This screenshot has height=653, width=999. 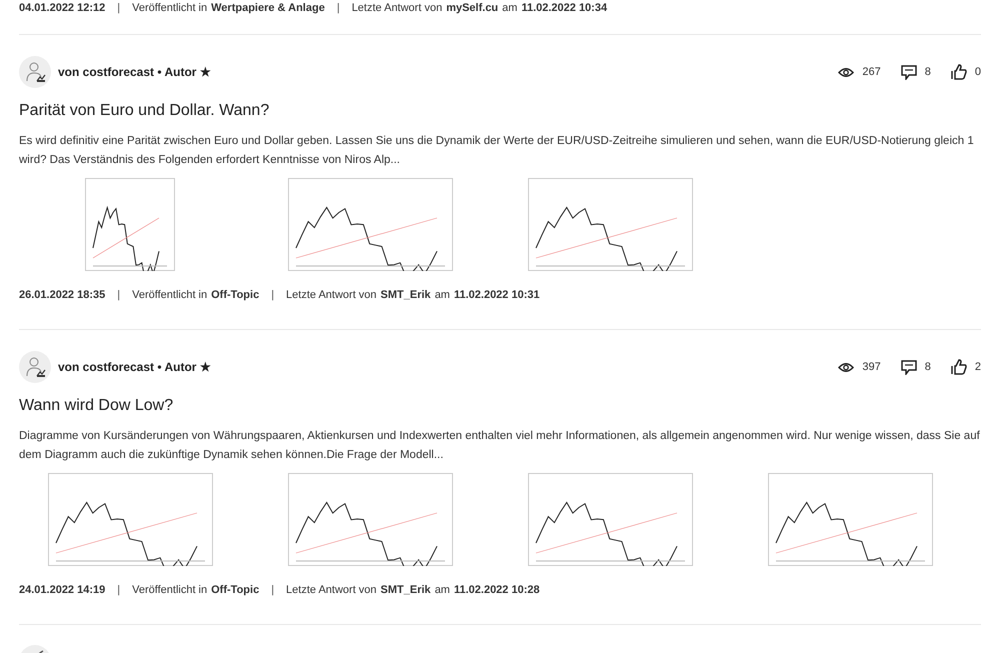 What do you see at coordinates (564, 8) in the screenshot?
I see `reply-date: 11.02.2022 10:34` at bounding box center [564, 8].